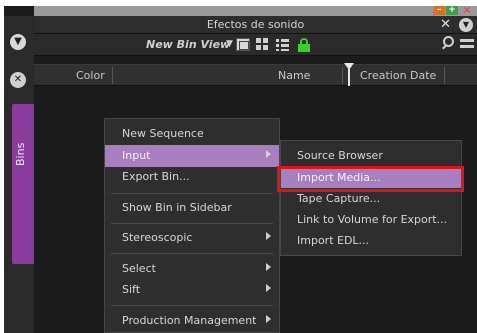 Image resolution: width=477 pixels, height=333 pixels. I want to click on menu-item-new-sequence: New Sequence, so click(192, 134).